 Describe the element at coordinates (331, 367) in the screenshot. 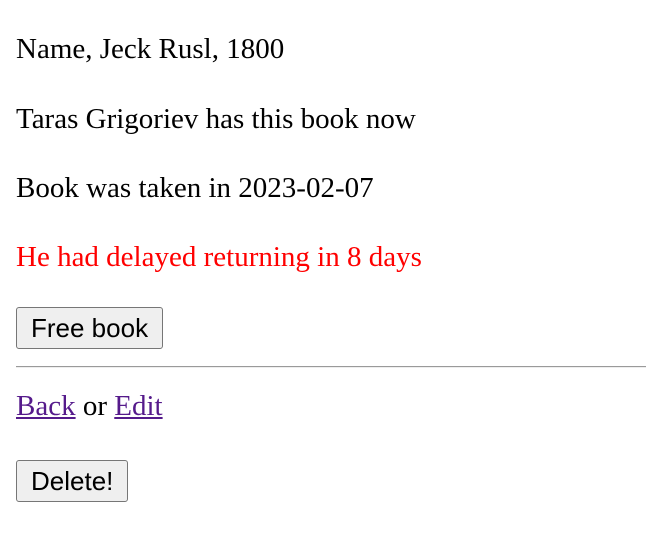

I see `divider` at that location.